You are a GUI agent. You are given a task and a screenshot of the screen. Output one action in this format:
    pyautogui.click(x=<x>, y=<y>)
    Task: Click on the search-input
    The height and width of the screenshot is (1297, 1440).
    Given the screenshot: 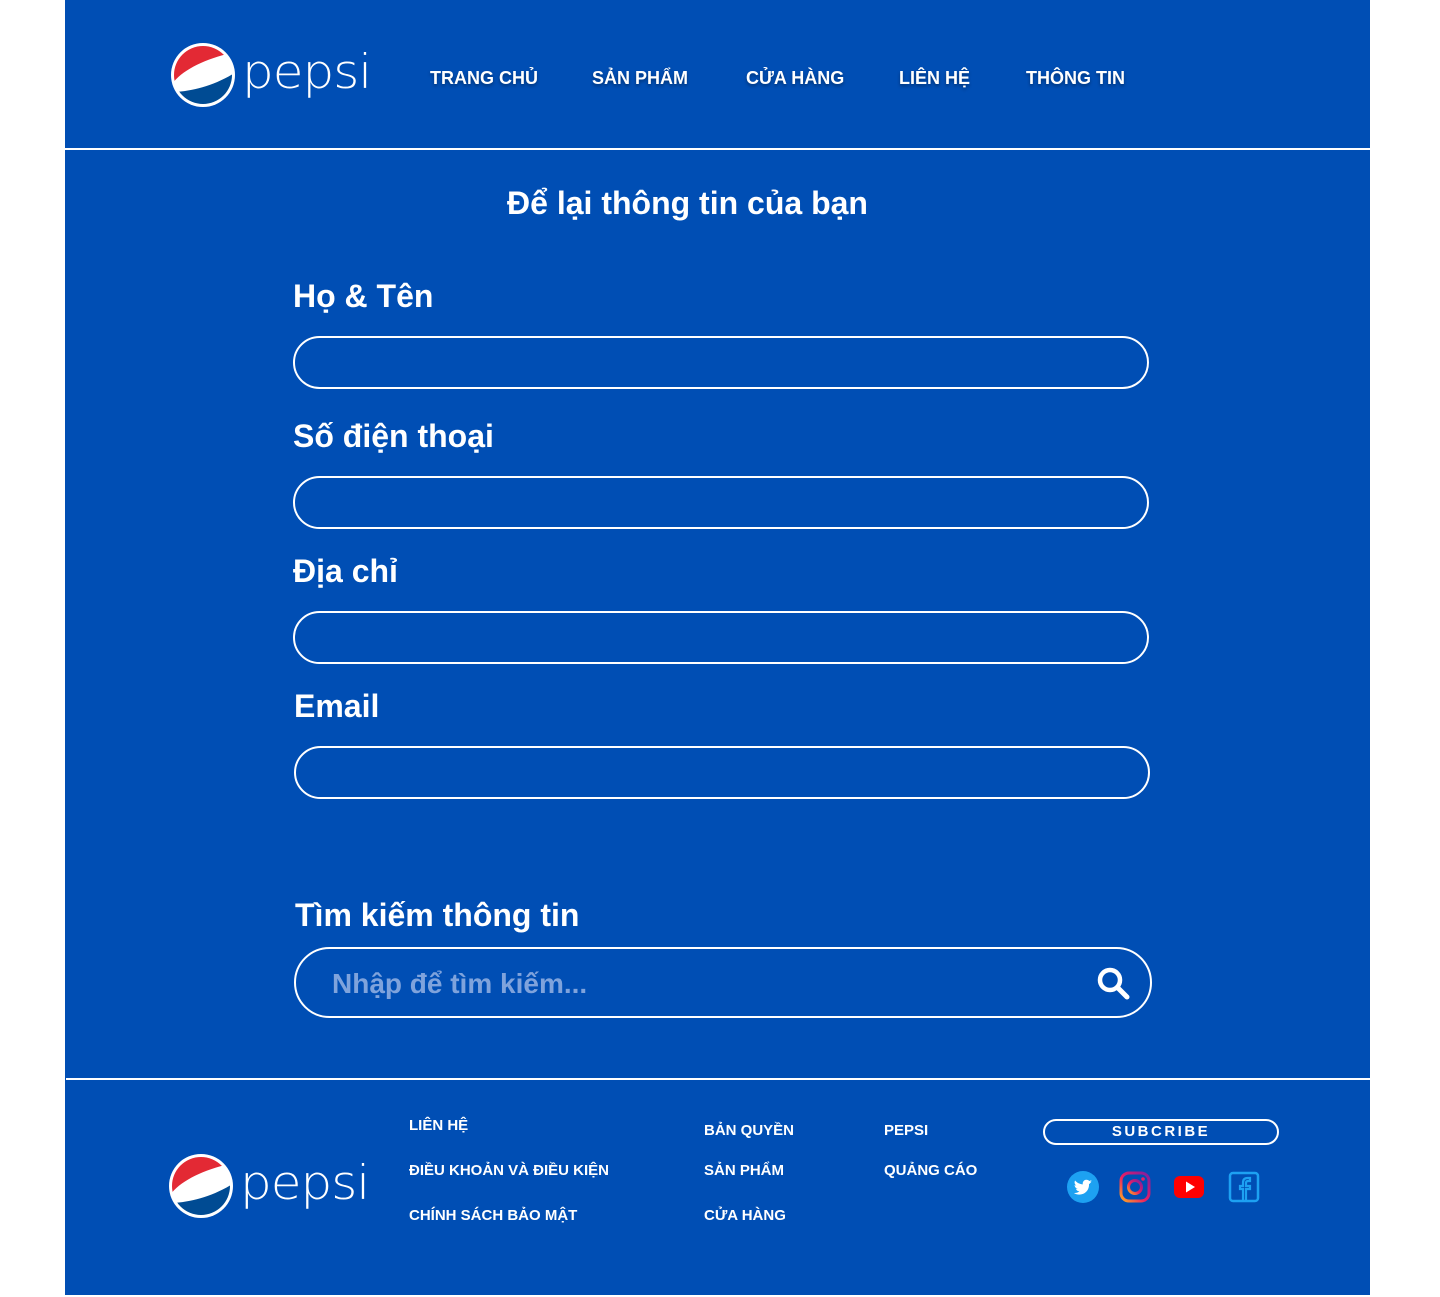 What is the action you would take?
    pyautogui.click(x=702, y=984)
    